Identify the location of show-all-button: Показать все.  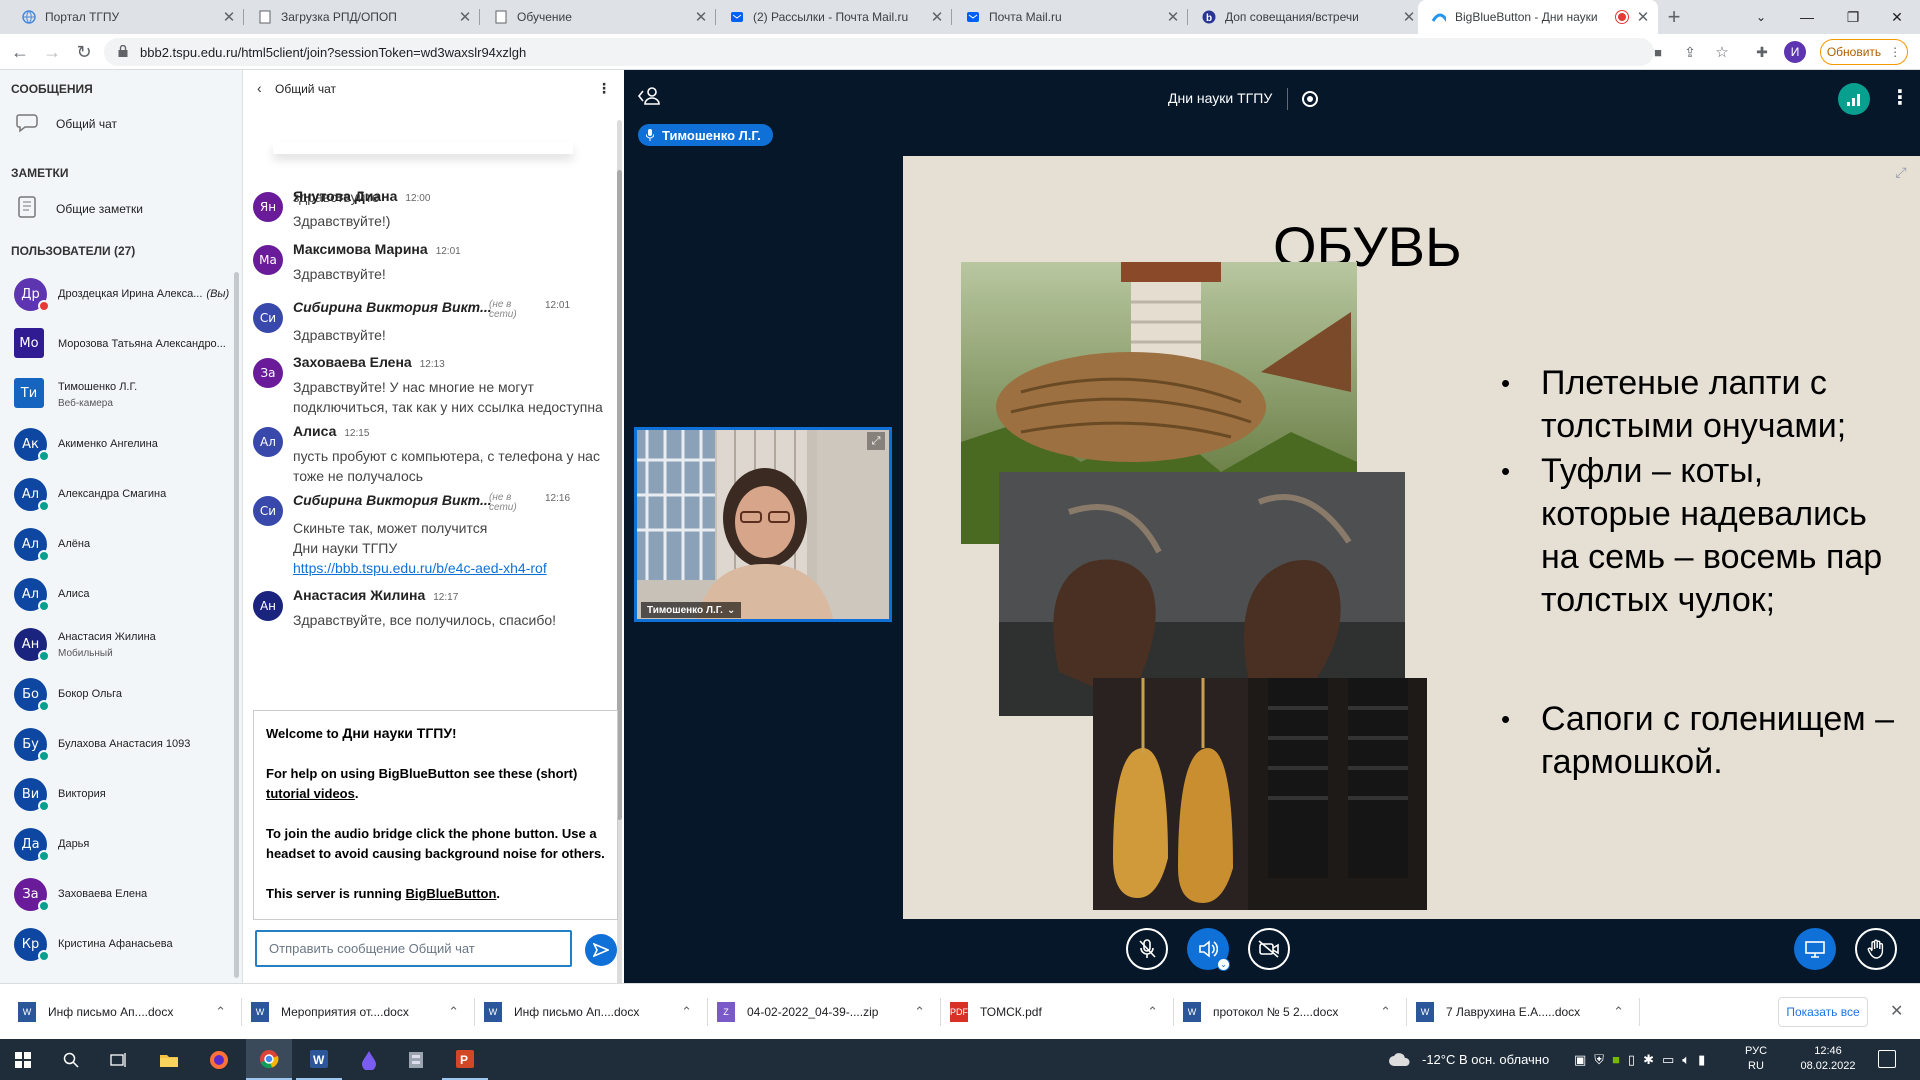
(1823, 1012).